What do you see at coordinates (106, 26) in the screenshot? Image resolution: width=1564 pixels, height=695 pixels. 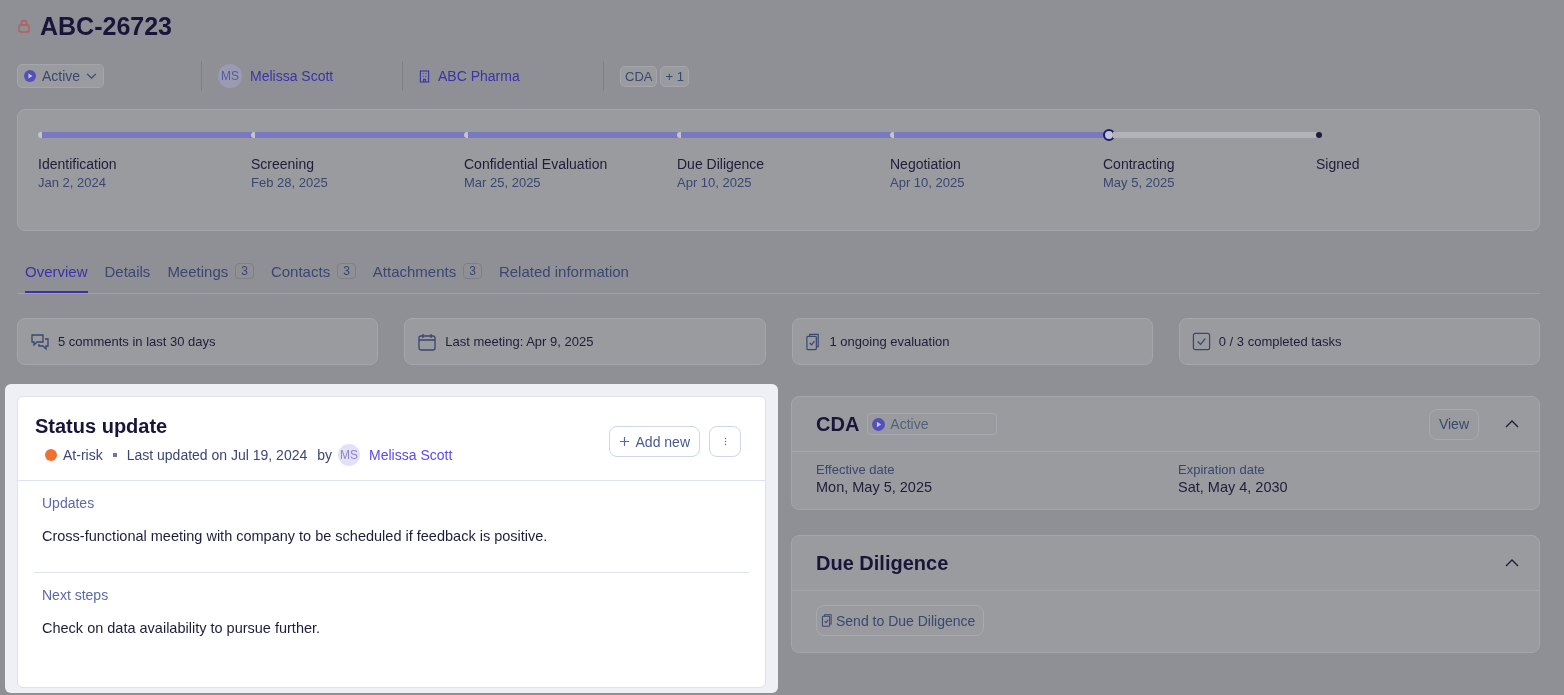 I see `page-title: ABC-26723` at bounding box center [106, 26].